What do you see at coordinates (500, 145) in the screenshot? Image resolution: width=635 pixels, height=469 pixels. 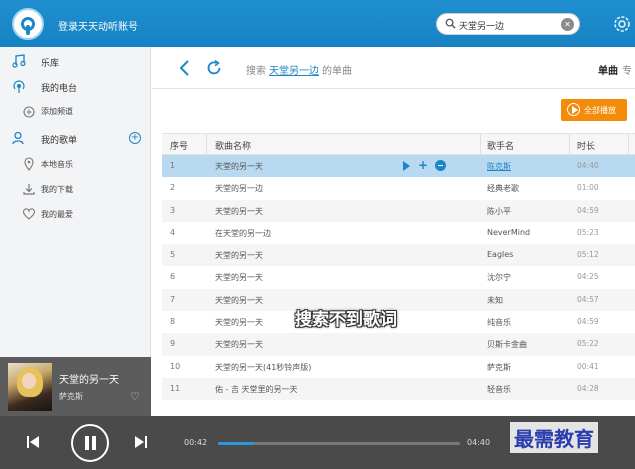 I see `col-artist: 歌手名` at bounding box center [500, 145].